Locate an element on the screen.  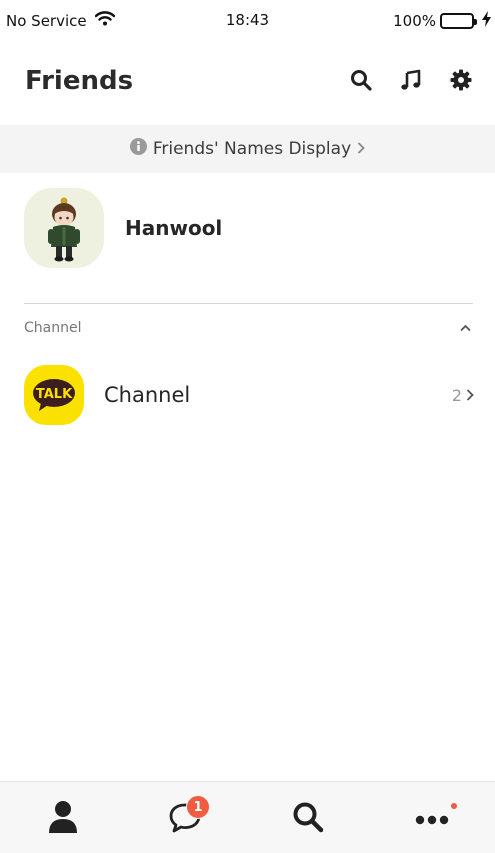
banner-label: Friends' Names Display is located at coordinates (252, 149).